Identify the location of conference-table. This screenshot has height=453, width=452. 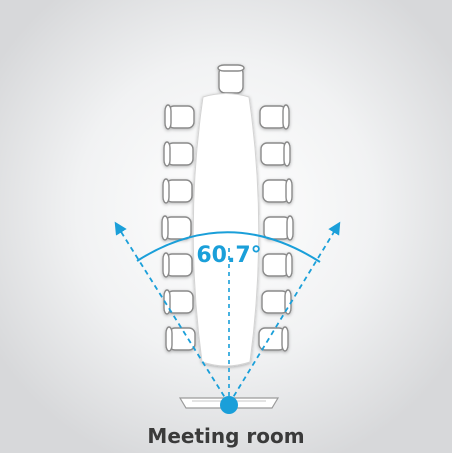
(226, 230).